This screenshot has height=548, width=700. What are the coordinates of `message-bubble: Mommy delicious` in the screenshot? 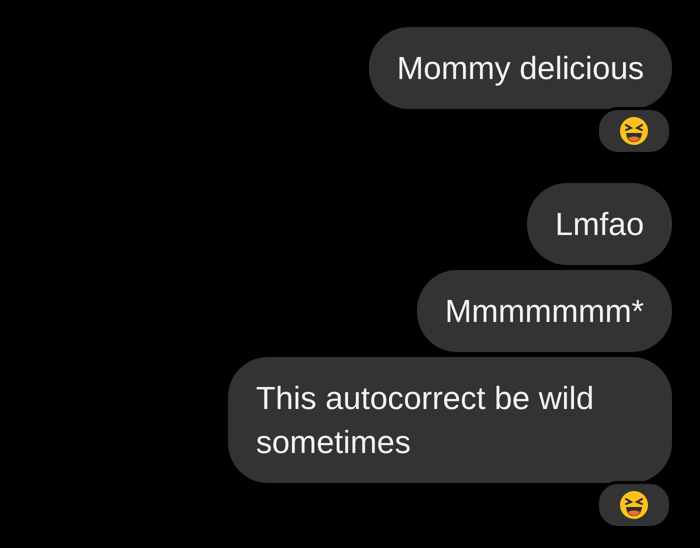 It's located at (520, 68).